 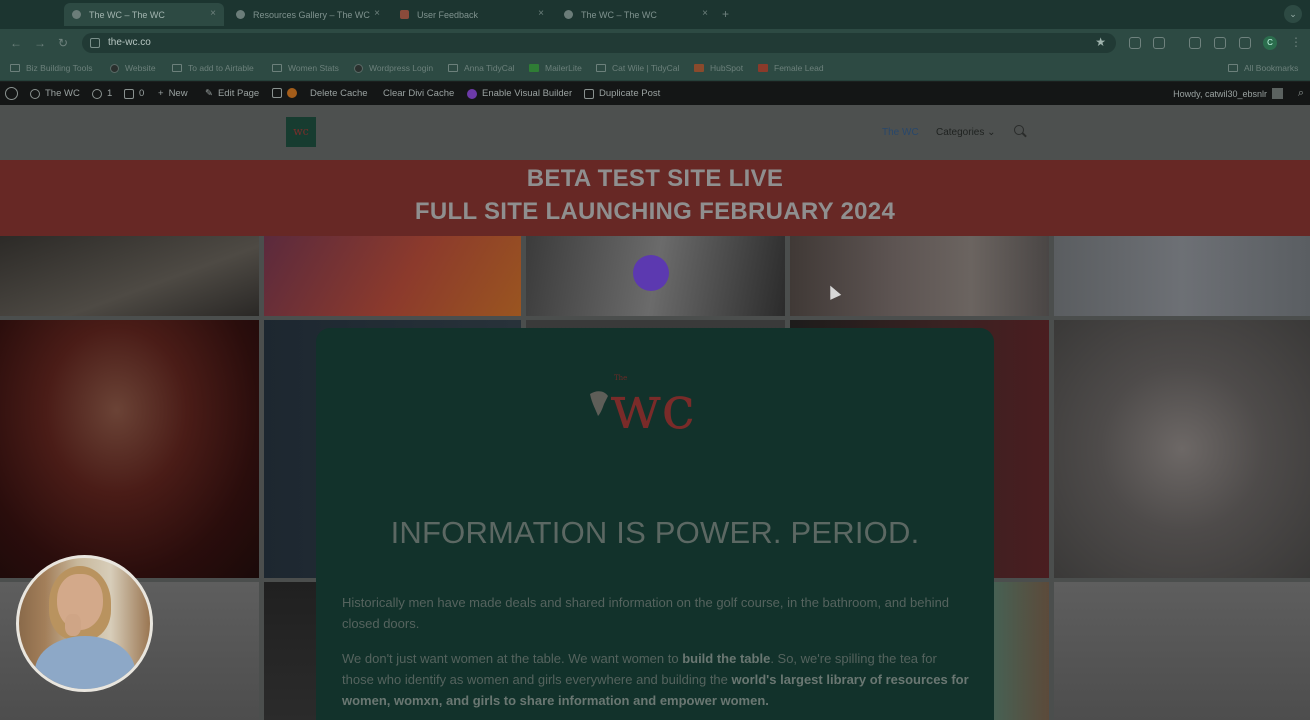 I want to click on click-highlight-indicator, so click(x=651, y=273).